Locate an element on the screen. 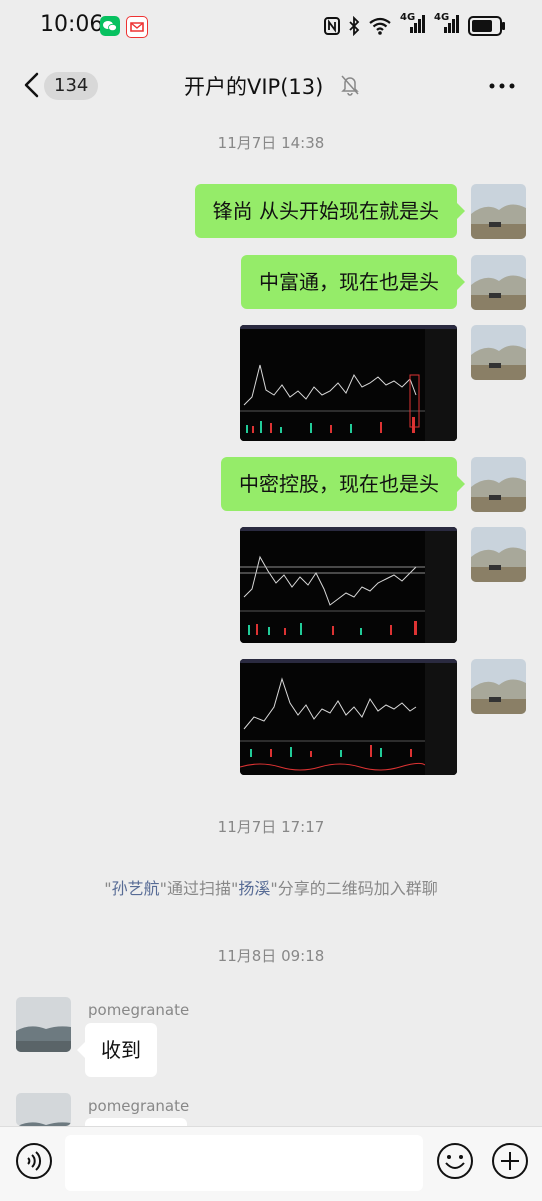  nfc-icon is located at coordinates (332, 25).